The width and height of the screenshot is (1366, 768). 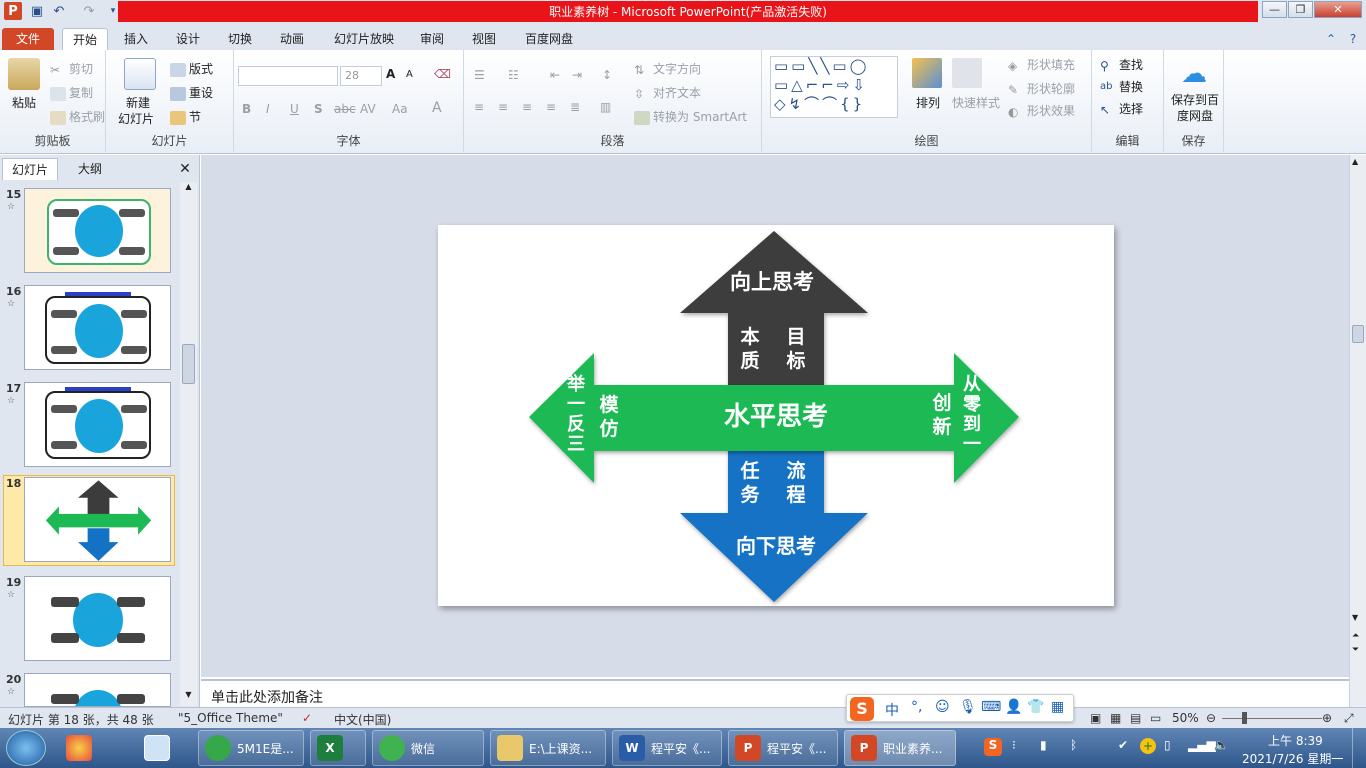 What do you see at coordinates (993, 747) in the screenshot?
I see `sogou-tray-icon: S` at bounding box center [993, 747].